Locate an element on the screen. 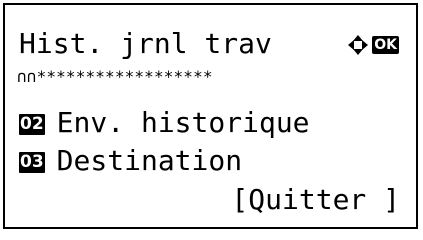 Image resolution: width=423 pixels, height=240 pixels. navigation-keys-indicator: OK is located at coordinates (373, 45).